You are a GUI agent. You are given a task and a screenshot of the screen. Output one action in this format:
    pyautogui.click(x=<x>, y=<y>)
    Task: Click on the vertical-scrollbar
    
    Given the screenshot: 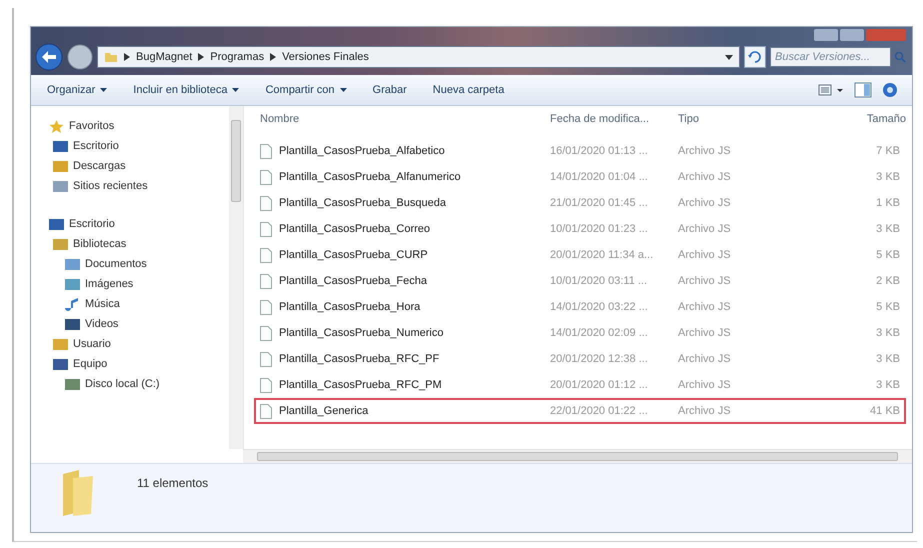 What is the action you would take?
    pyautogui.click(x=236, y=277)
    